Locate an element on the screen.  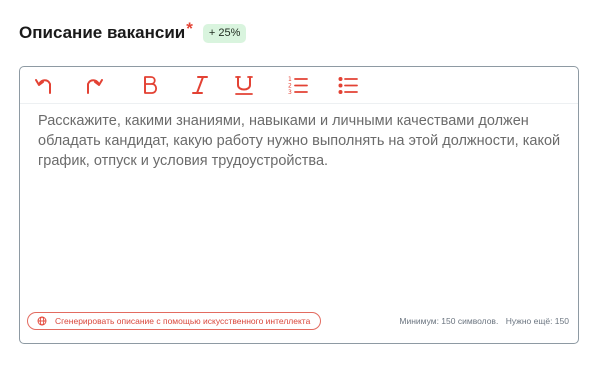
underline-icon is located at coordinates (244, 85).